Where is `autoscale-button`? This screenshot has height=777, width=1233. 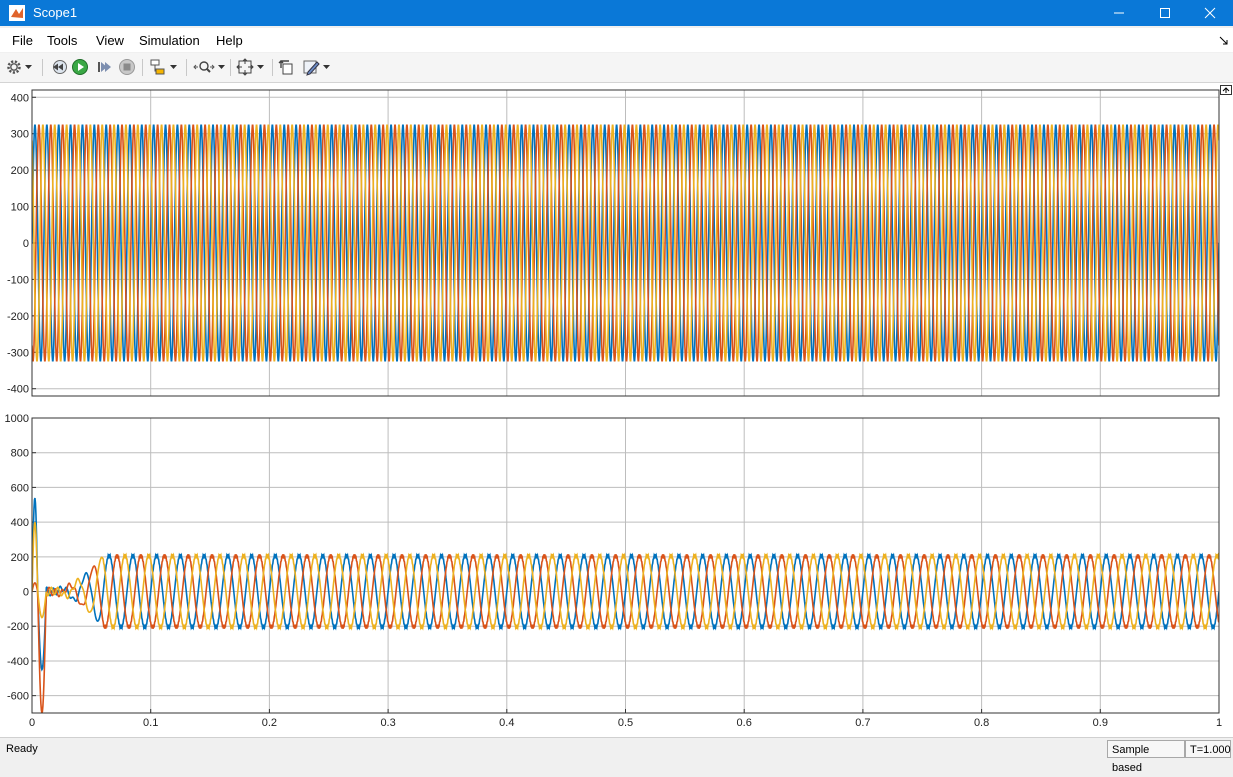
autoscale-button is located at coordinates (250, 67).